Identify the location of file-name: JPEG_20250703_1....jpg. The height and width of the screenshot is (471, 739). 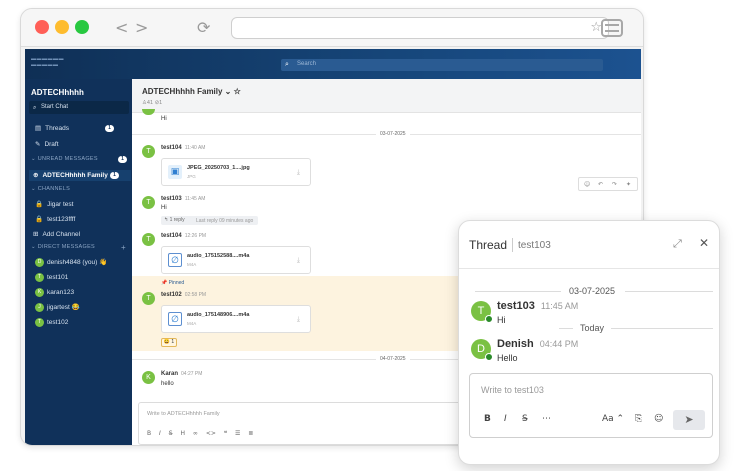
(218, 168).